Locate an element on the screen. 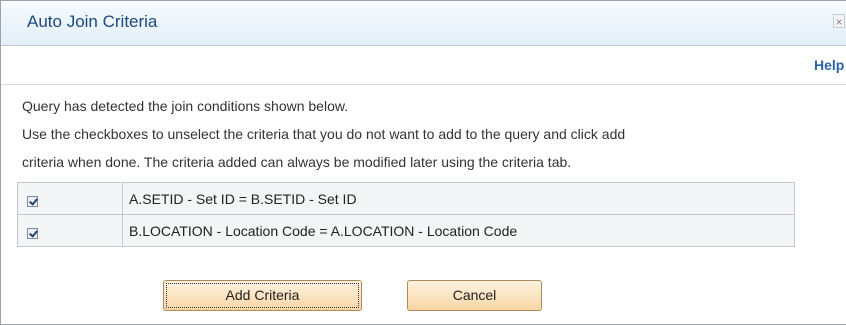 Image resolution: width=846 pixels, height=325 pixels. add-criteria-button: Add Criteria is located at coordinates (262, 295).